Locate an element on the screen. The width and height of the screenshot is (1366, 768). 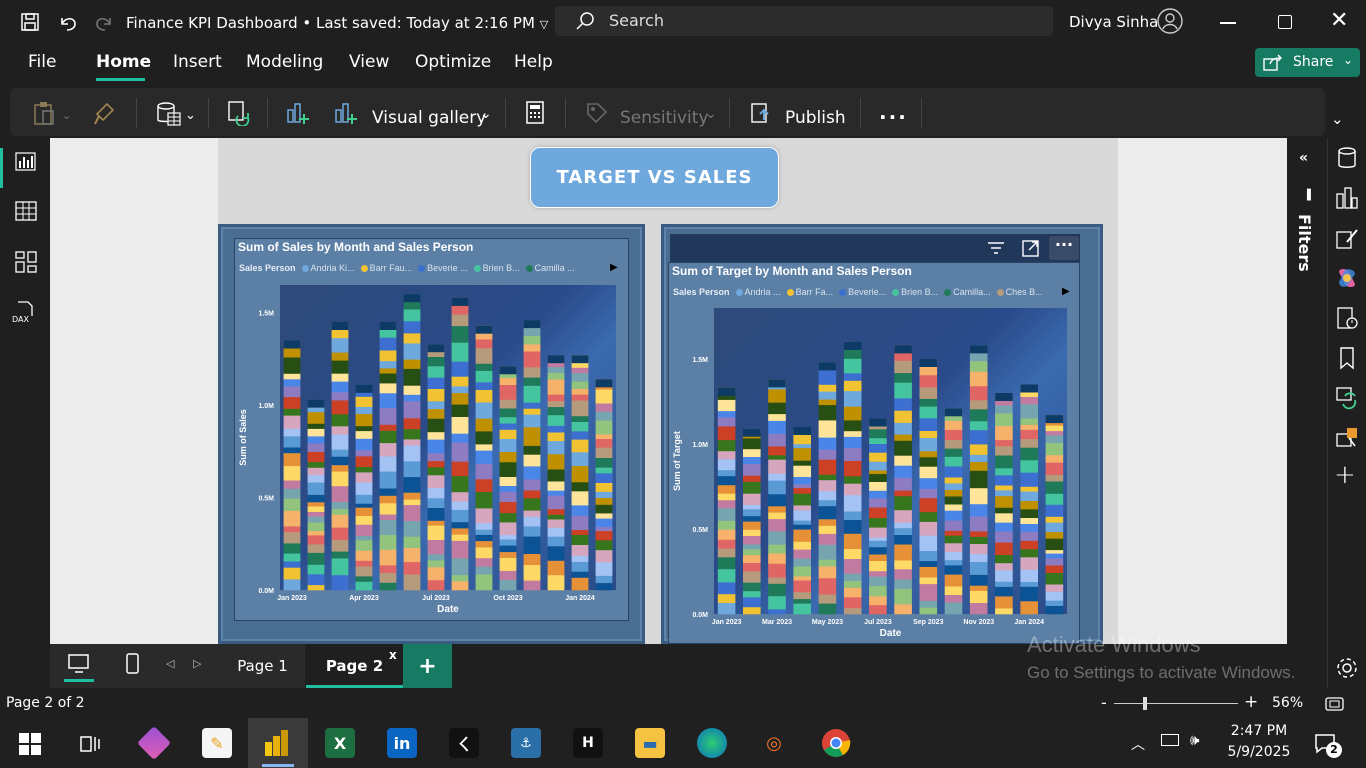
avatar is located at coordinates (1170, 21).